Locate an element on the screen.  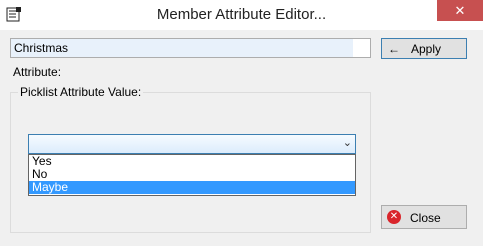
attribute-label: Attribute: is located at coordinates (37, 72).